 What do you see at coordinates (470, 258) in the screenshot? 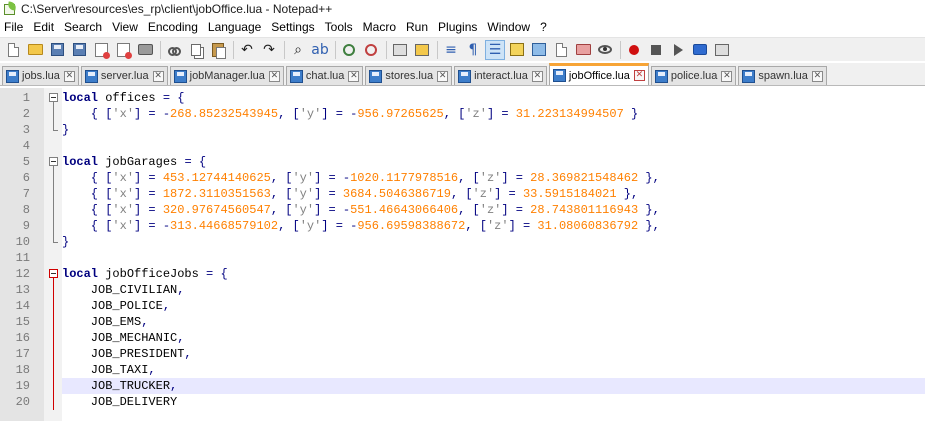
I see `code-line: 11` at bounding box center [470, 258].